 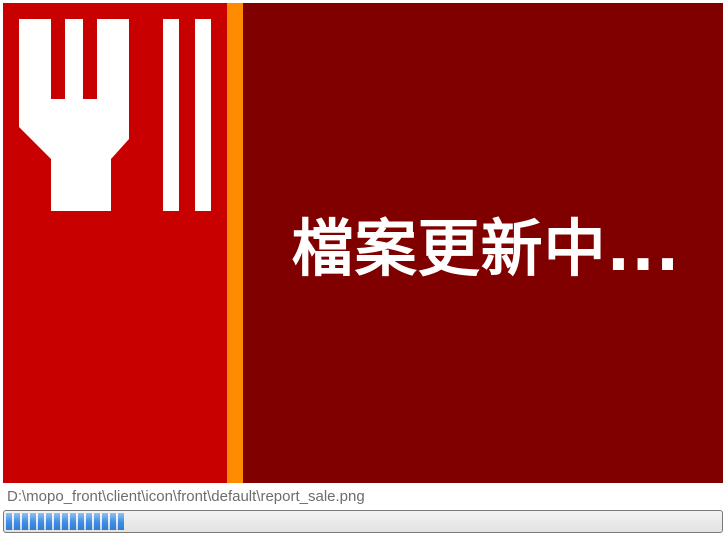 What do you see at coordinates (363, 521) in the screenshot?
I see `update-progress-bar` at bounding box center [363, 521].